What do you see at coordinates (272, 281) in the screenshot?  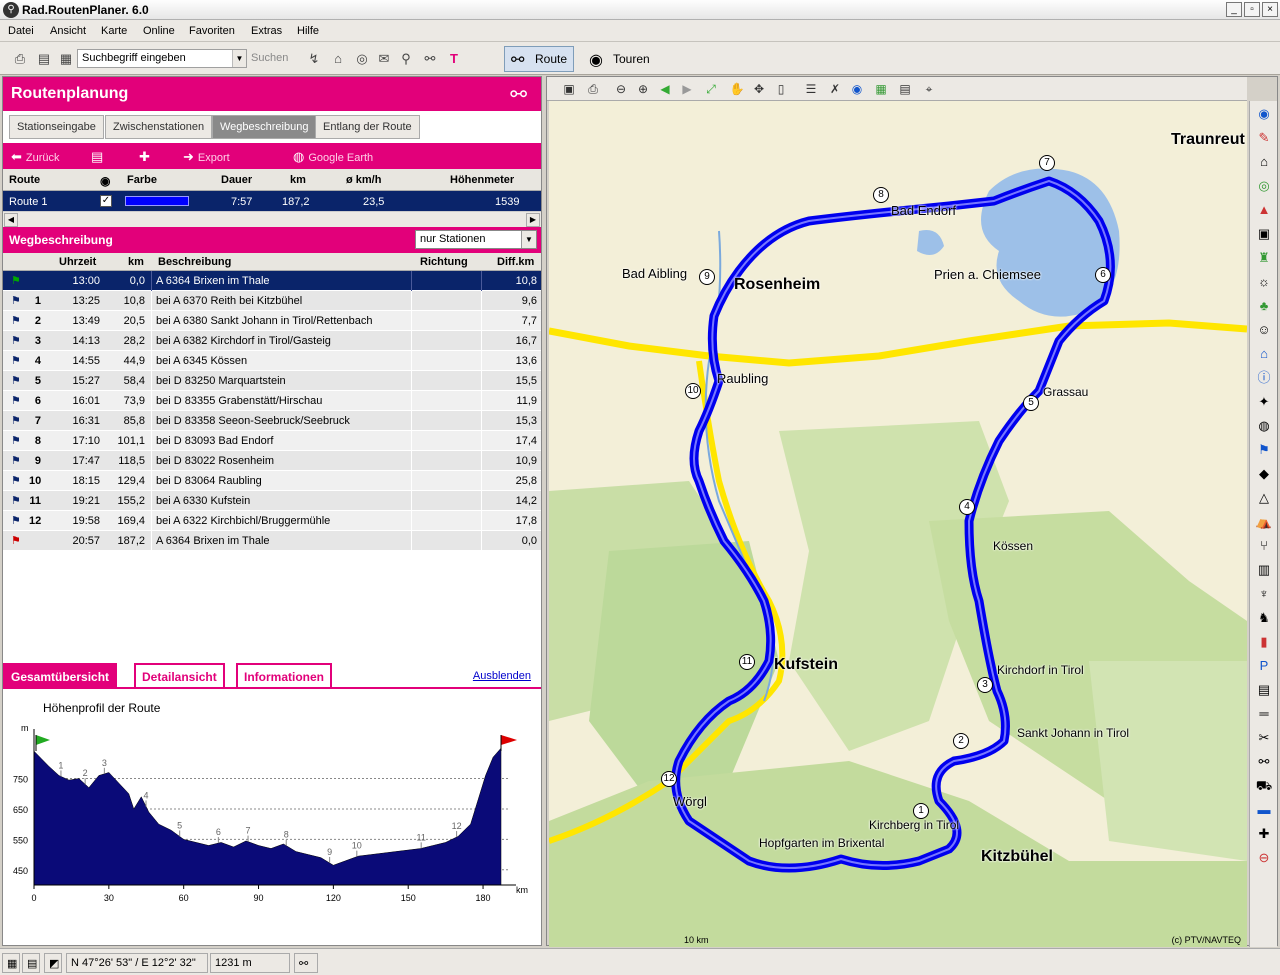 I see `table-row: ⚑ 13:00 0,0 A 6364 Brixen im Thale 10,8` at bounding box center [272, 281].